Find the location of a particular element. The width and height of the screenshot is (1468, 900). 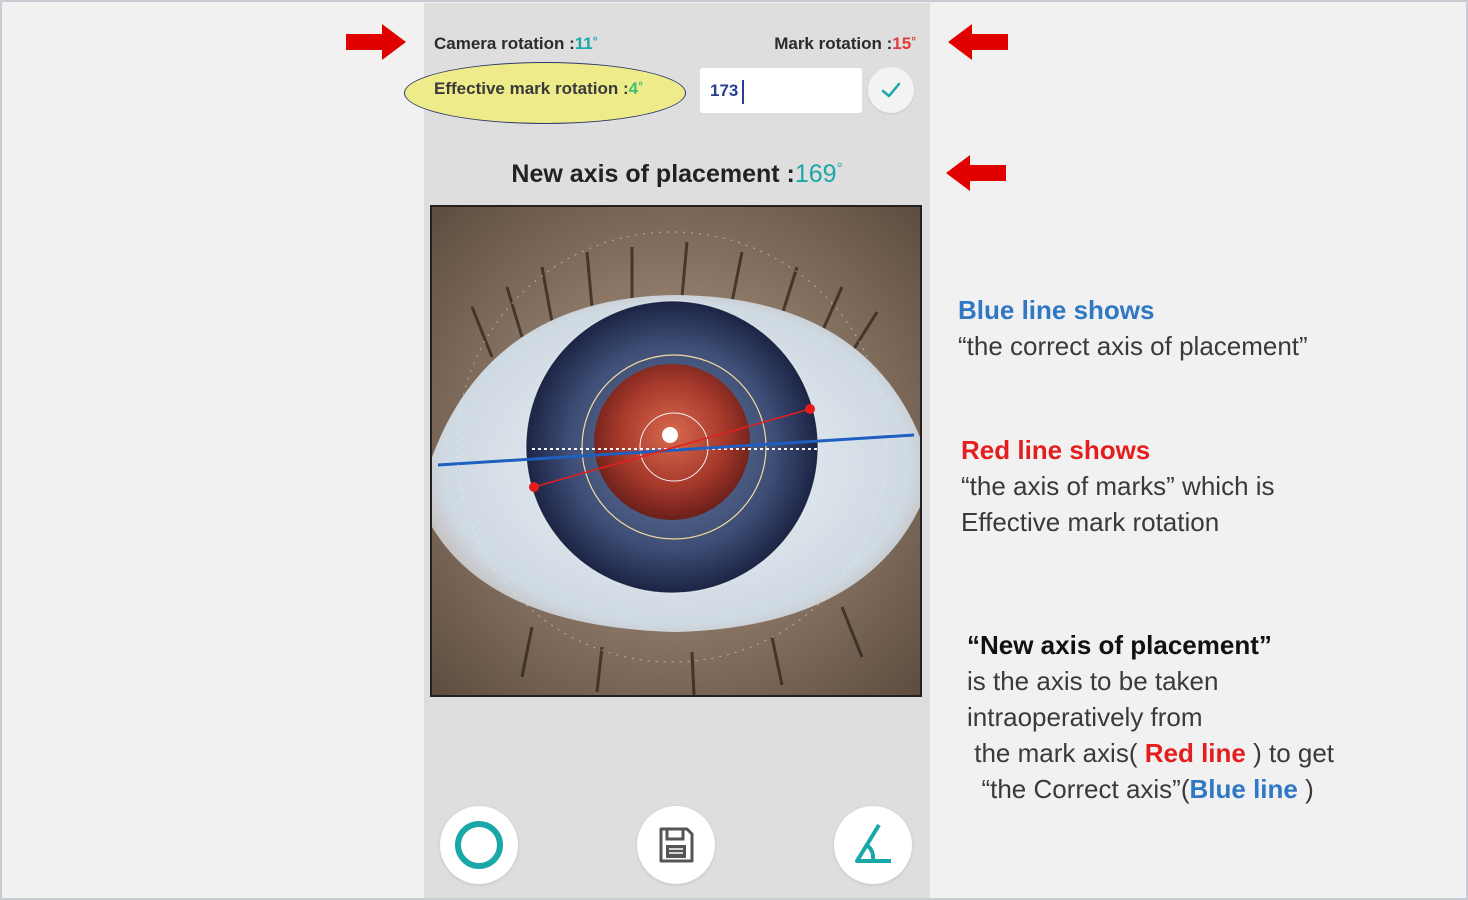

new-axis-note-line-4: “the Correct axis”(Blue line ) is located at coordinates (1150, 789).